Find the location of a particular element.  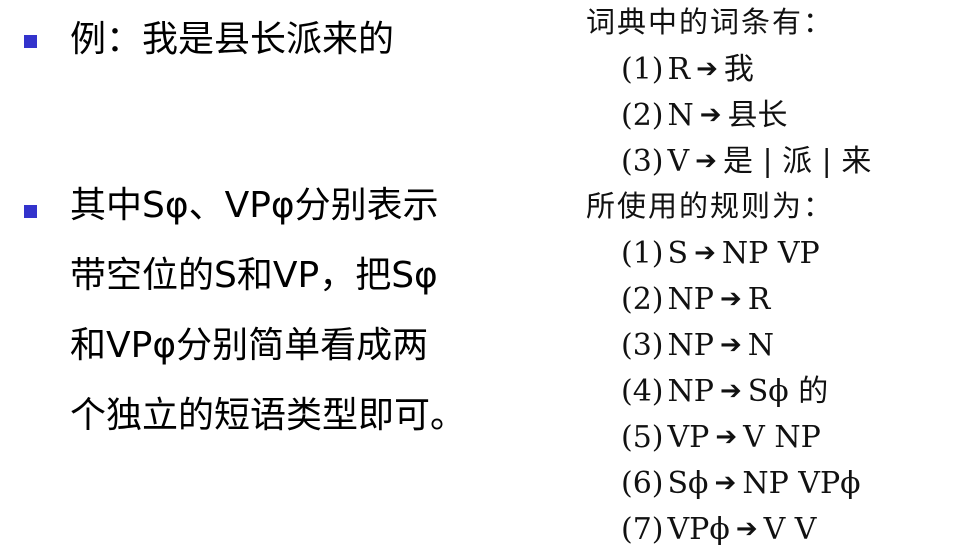

rule-number: (2) is located at coordinates (642, 299).